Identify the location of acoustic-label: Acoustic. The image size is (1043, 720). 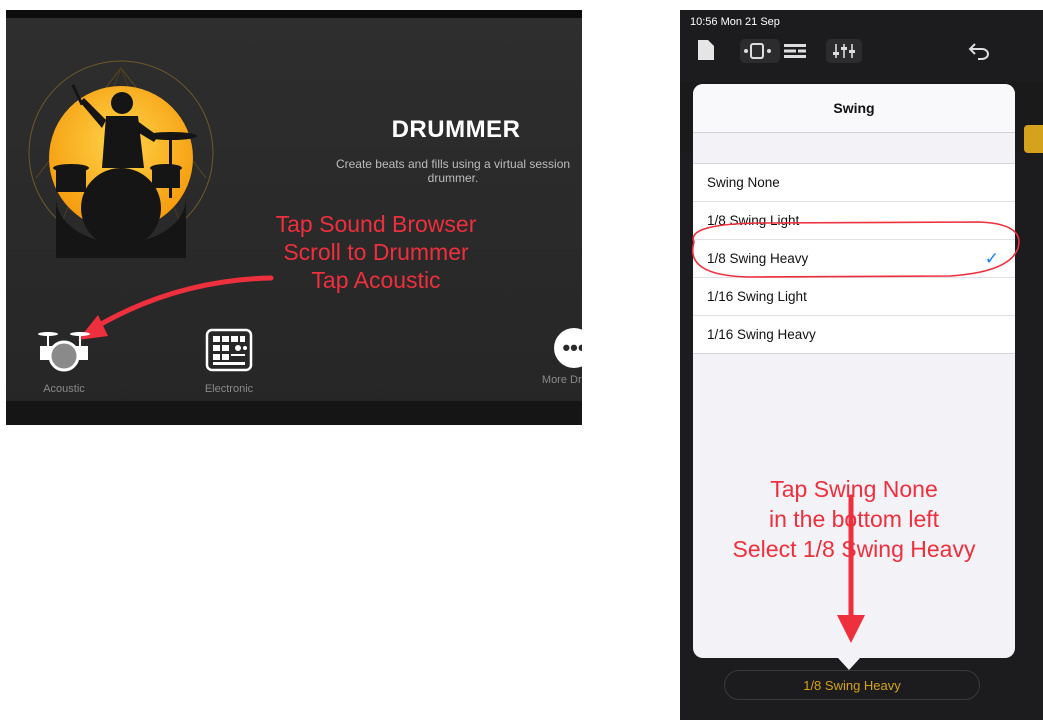
(64, 389).